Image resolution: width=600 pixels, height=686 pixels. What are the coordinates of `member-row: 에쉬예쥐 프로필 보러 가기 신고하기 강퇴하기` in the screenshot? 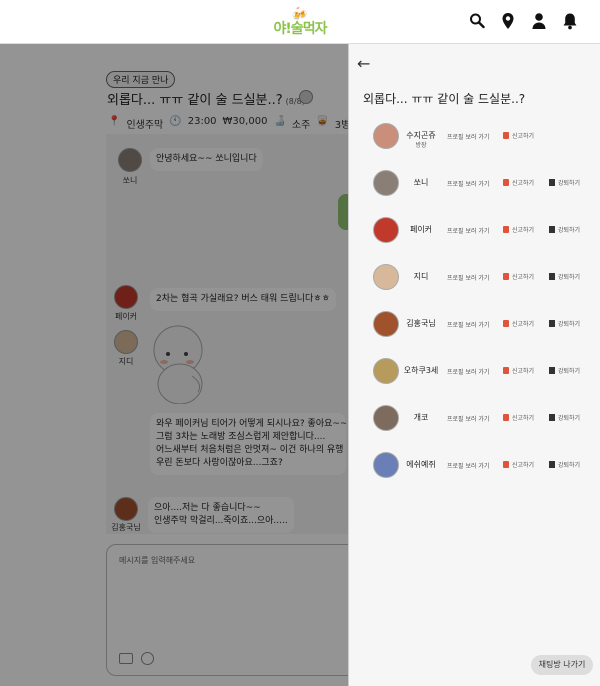 It's located at (483, 466).